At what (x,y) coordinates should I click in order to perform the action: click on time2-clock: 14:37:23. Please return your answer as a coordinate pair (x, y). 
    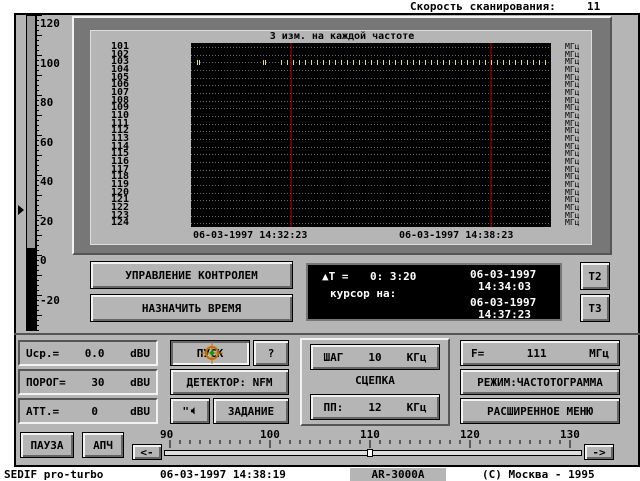
    Looking at the image, I should click on (504, 314).